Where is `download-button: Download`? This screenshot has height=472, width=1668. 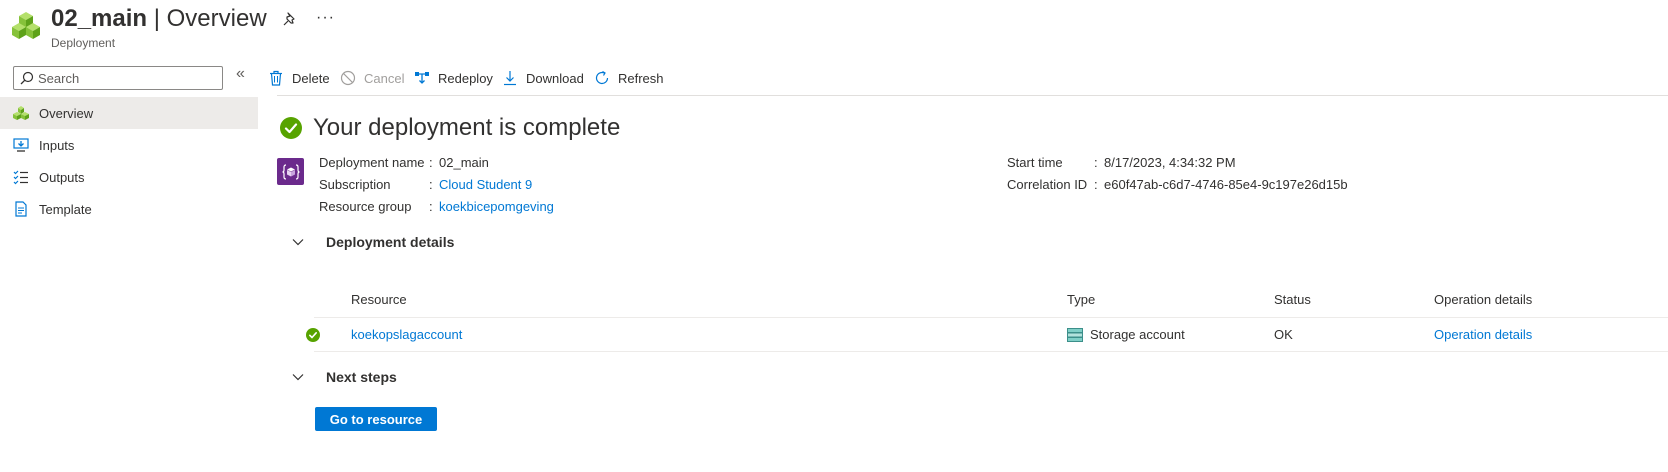
download-button: Download is located at coordinates (543, 78).